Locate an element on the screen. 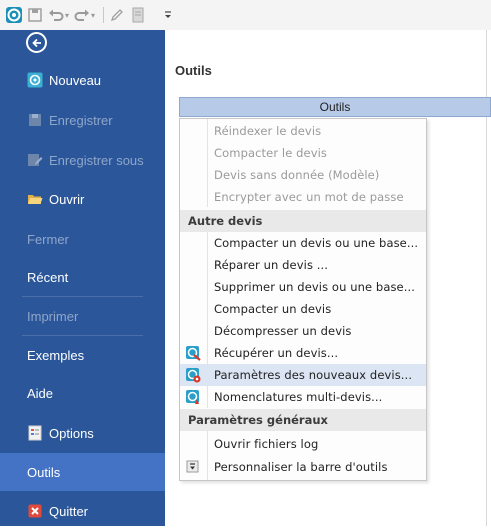  quick-access-toolbar: ▾ ▾ is located at coordinates (245, 15).